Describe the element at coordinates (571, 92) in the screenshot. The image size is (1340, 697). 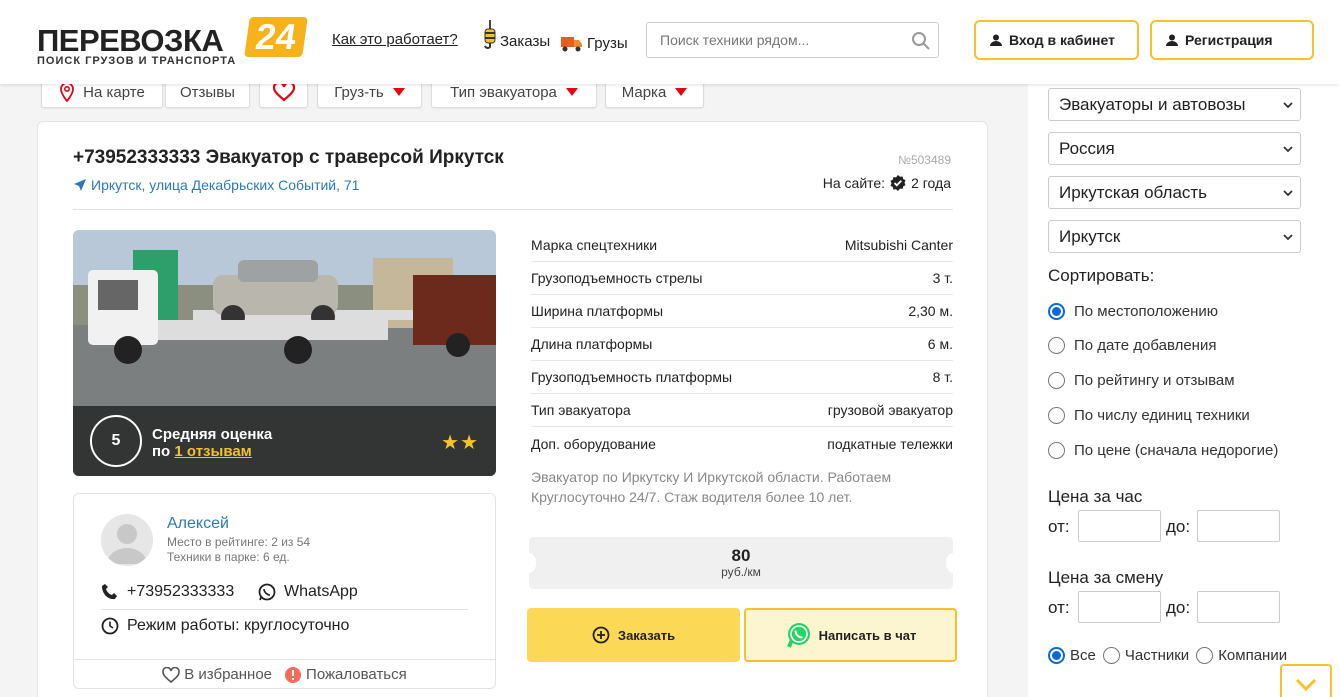
I see `dropdown-triangle-icon` at that location.